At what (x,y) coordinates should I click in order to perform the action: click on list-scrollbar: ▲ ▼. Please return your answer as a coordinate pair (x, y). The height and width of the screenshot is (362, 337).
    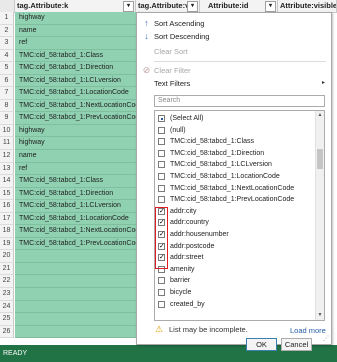
    Looking at the image, I should click on (319, 215).